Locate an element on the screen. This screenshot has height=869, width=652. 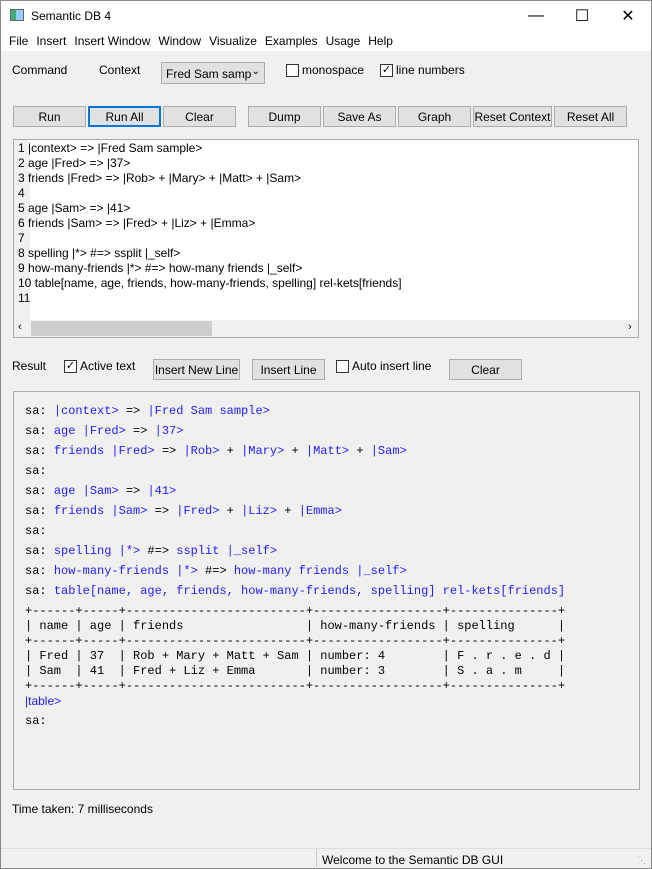
insert-line-button: Insert Line is located at coordinates (288, 369).